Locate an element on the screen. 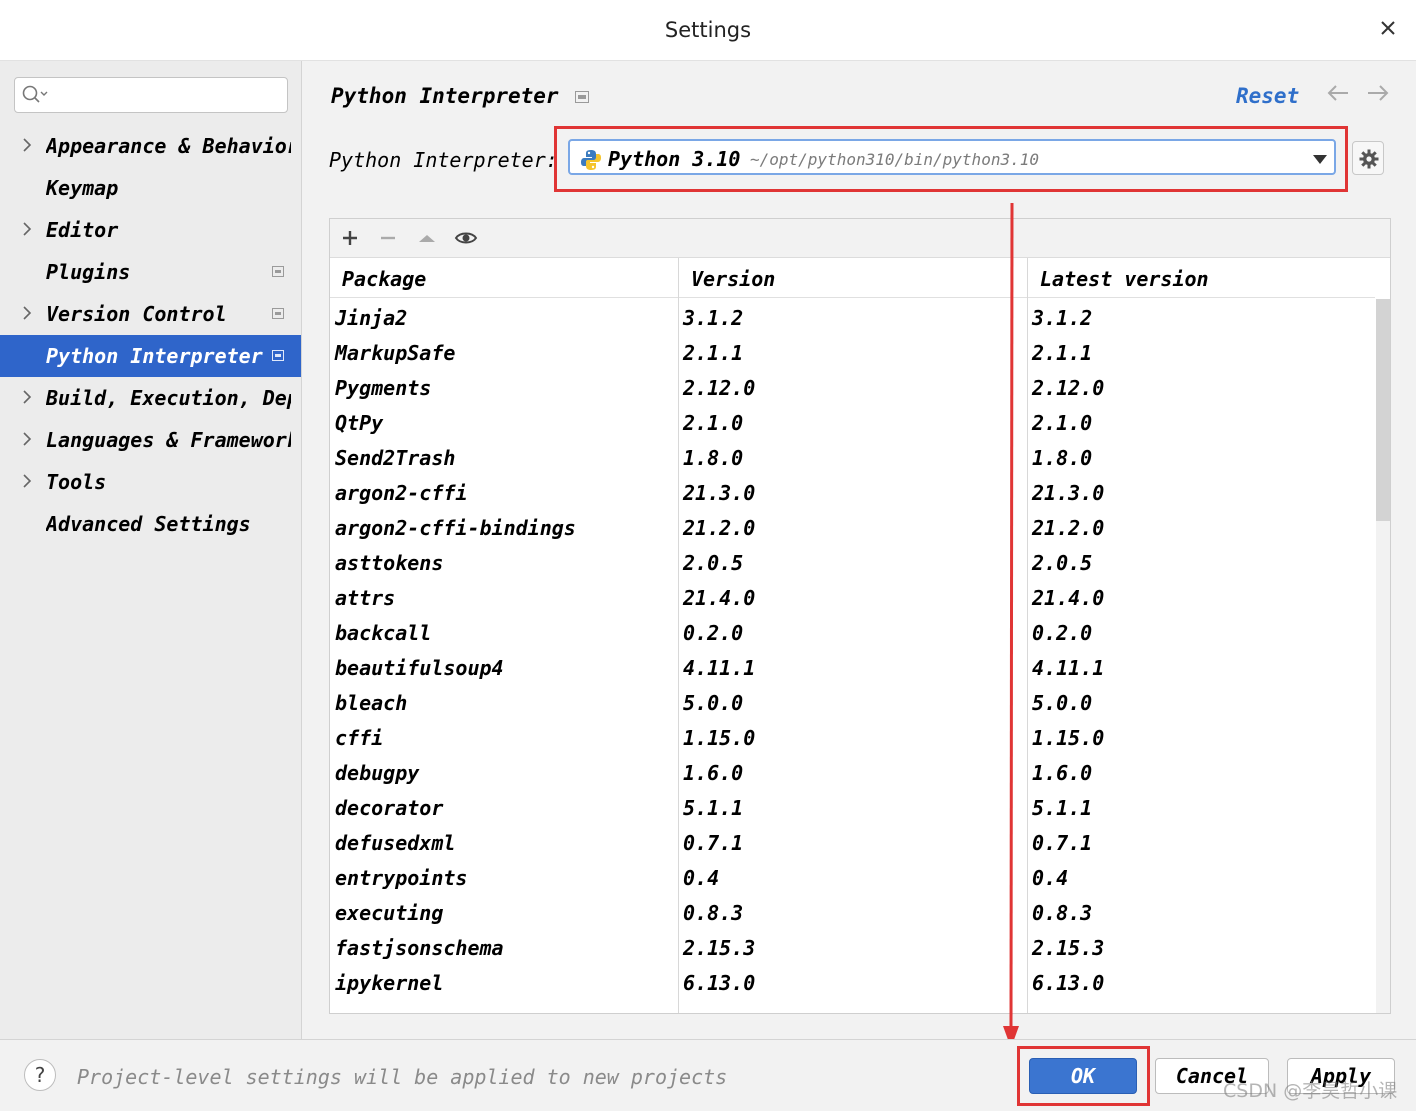  arrow-forward-icon is located at coordinates (1378, 93).